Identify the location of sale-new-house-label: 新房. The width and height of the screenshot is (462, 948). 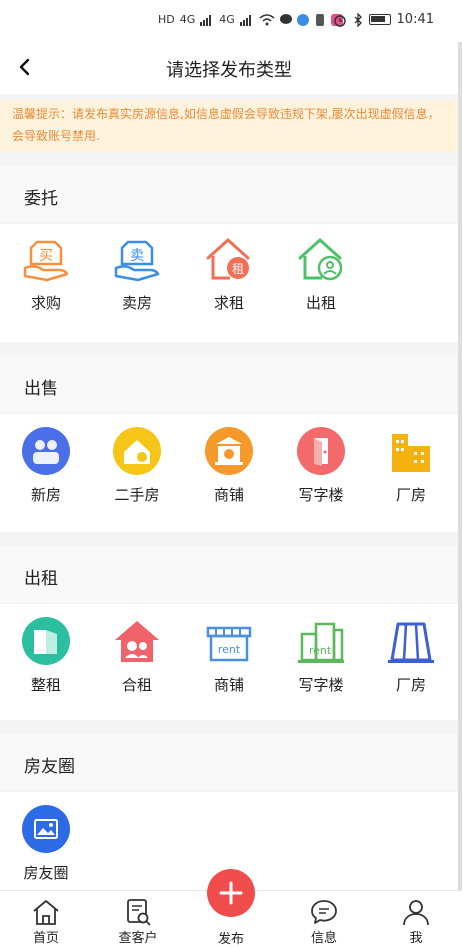
(45, 495).